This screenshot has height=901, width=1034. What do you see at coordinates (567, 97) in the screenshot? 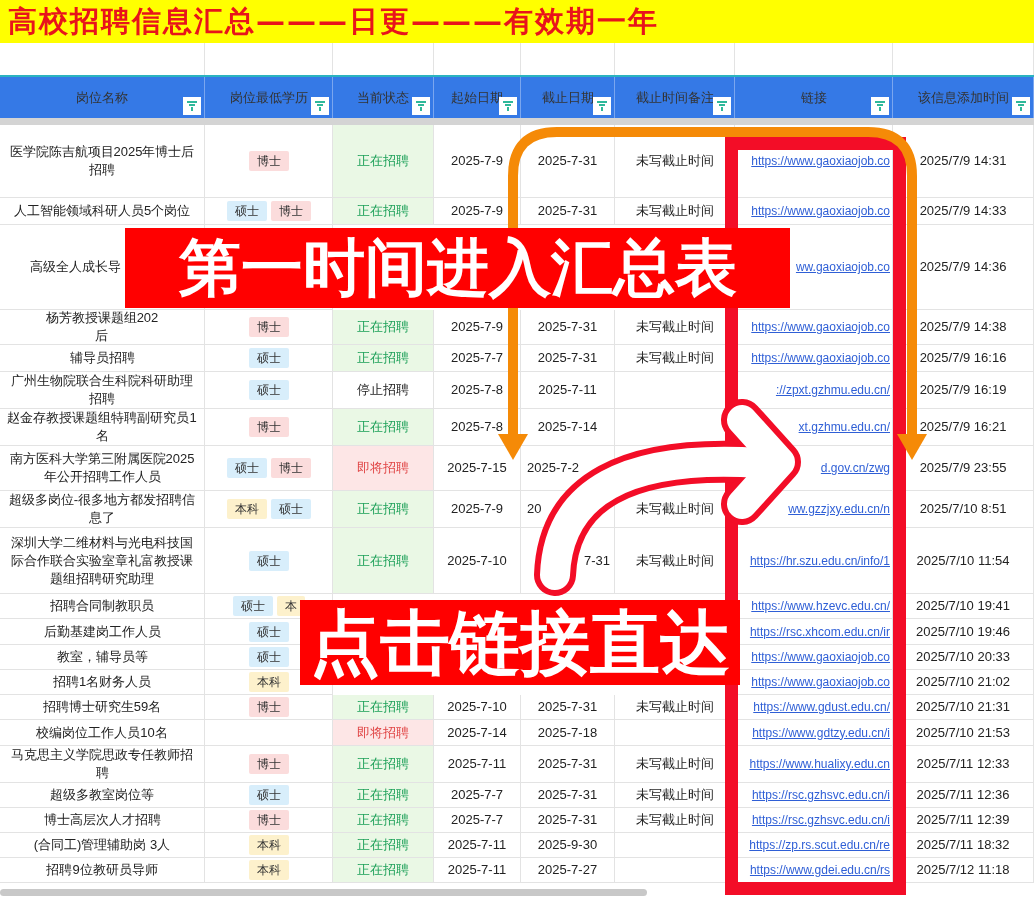
I see `column-header: 截止日期` at bounding box center [567, 97].